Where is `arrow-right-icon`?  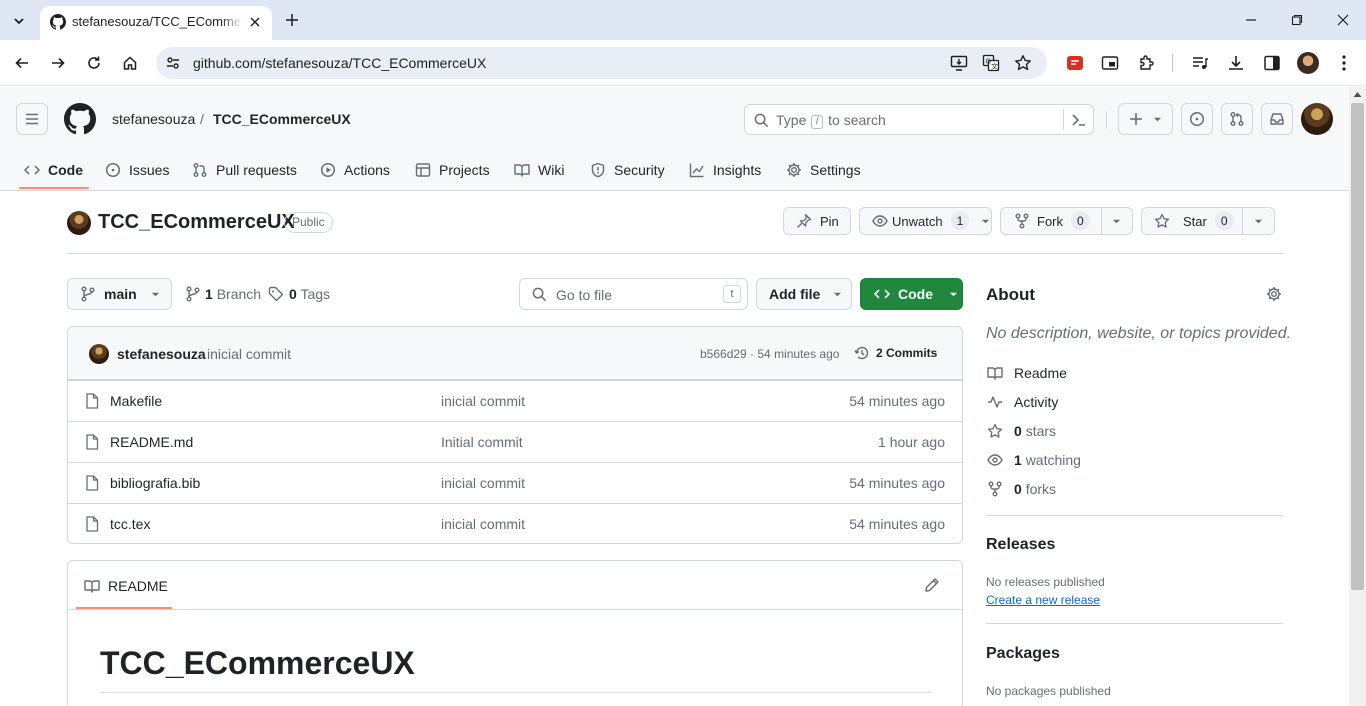
arrow-right-icon is located at coordinates (58, 63).